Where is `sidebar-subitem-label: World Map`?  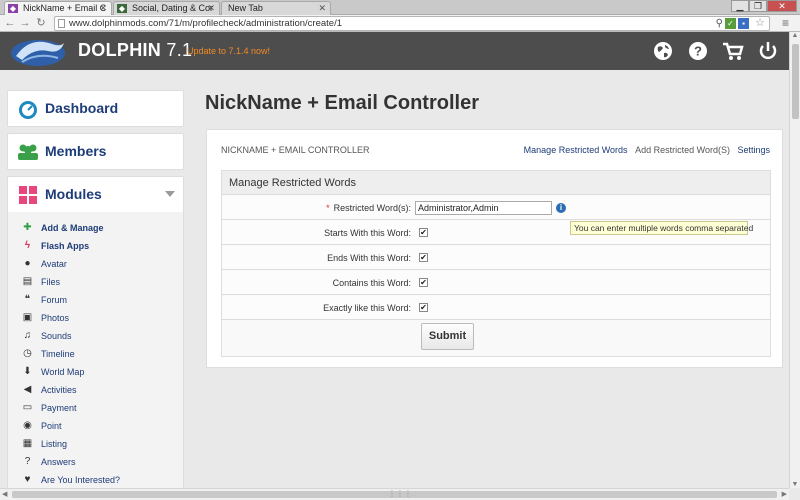
sidebar-subitem-label: World Map is located at coordinates (63, 372).